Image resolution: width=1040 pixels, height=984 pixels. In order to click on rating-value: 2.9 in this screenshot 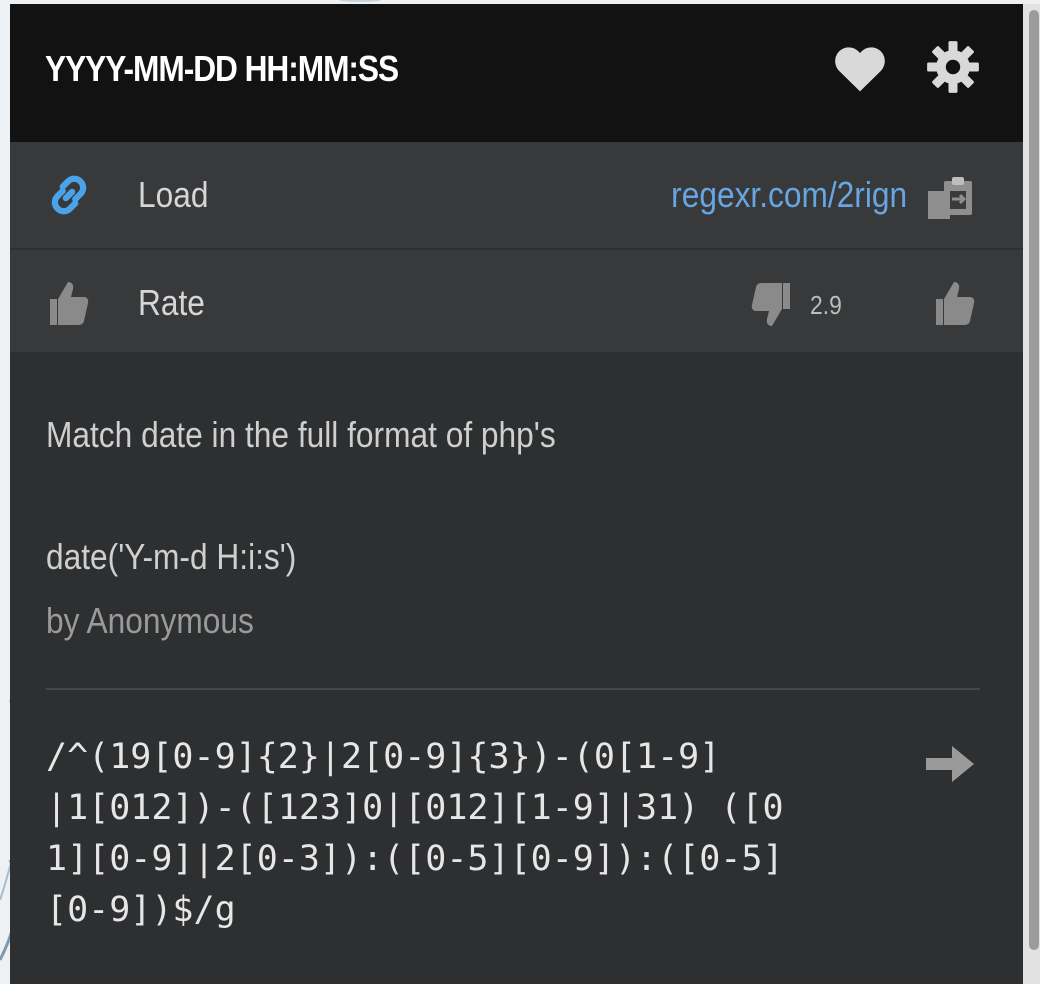, I will do `click(826, 305)`.